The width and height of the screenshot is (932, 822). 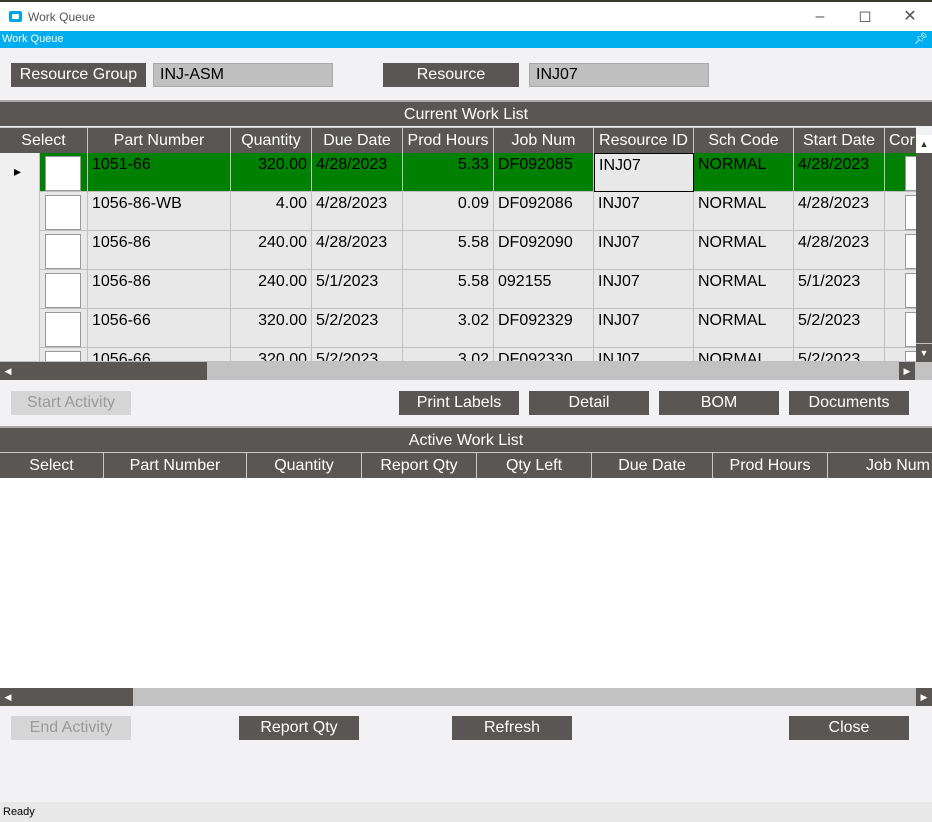 I want to click on column-header: Cor, so click(x=900, y=140).